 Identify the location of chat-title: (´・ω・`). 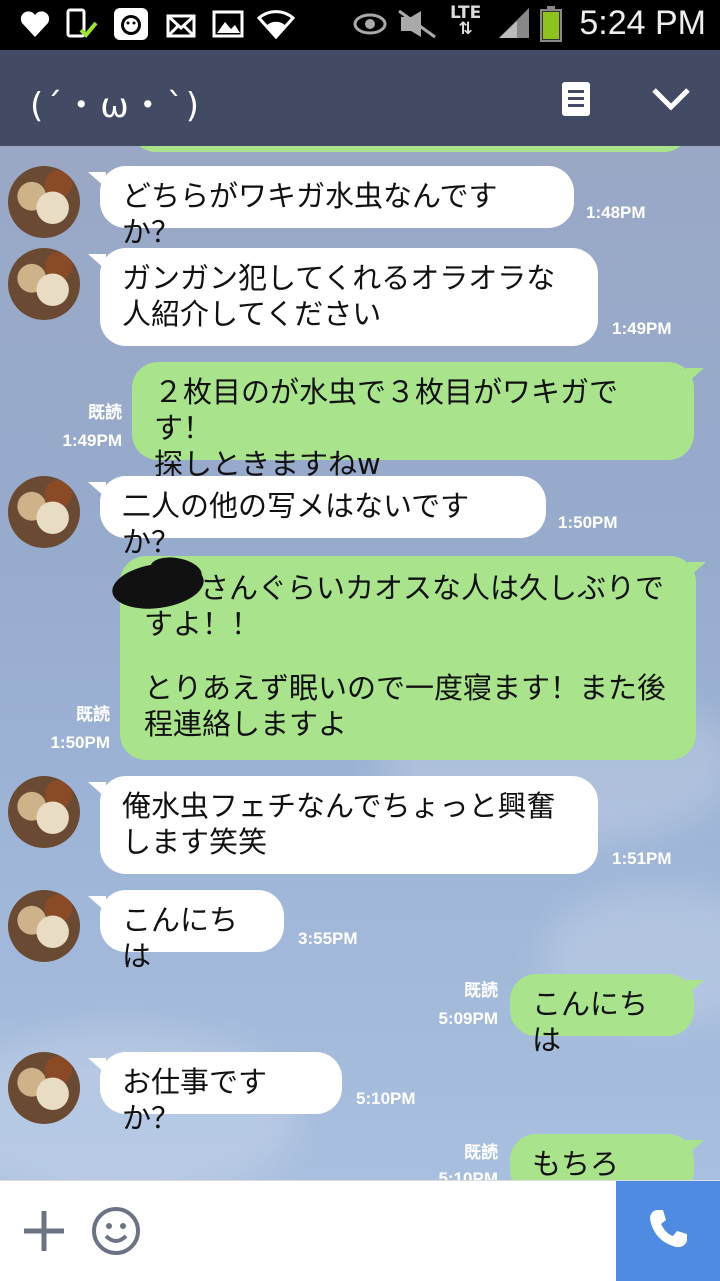
(116, 106).